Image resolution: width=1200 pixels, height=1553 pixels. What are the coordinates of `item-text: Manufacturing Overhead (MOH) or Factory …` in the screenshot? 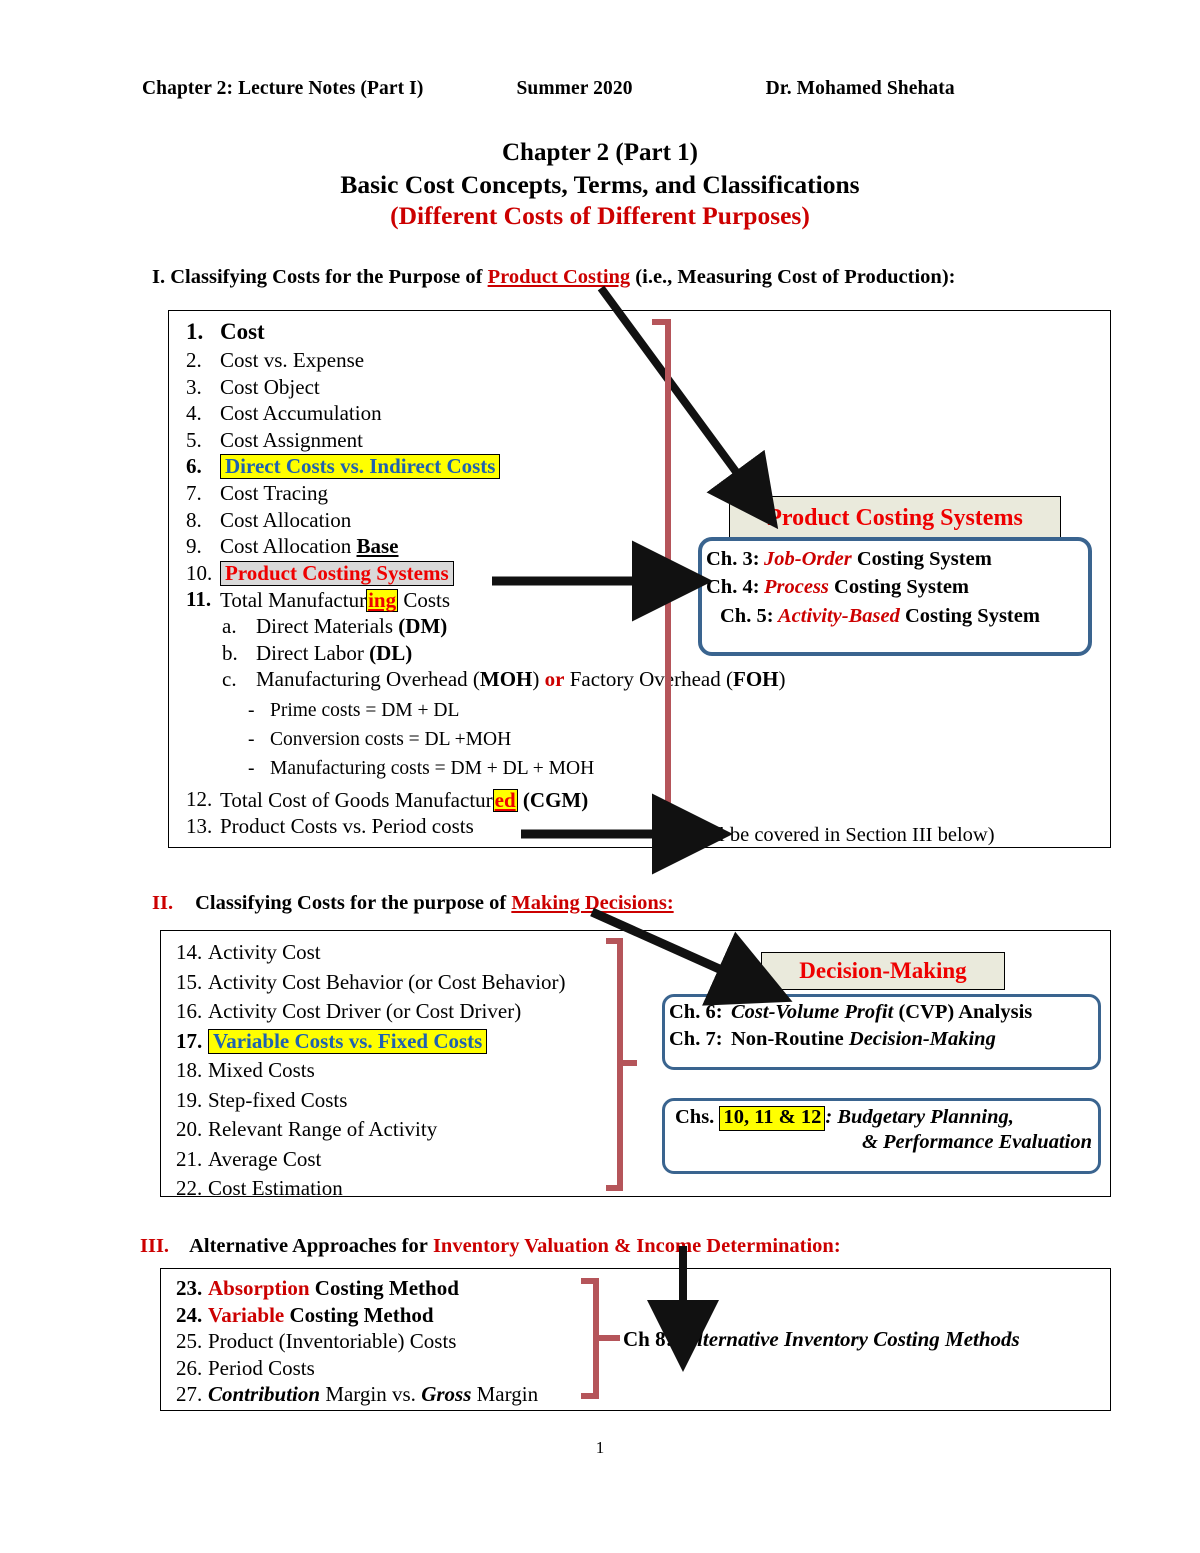 It's located at (521, 679).